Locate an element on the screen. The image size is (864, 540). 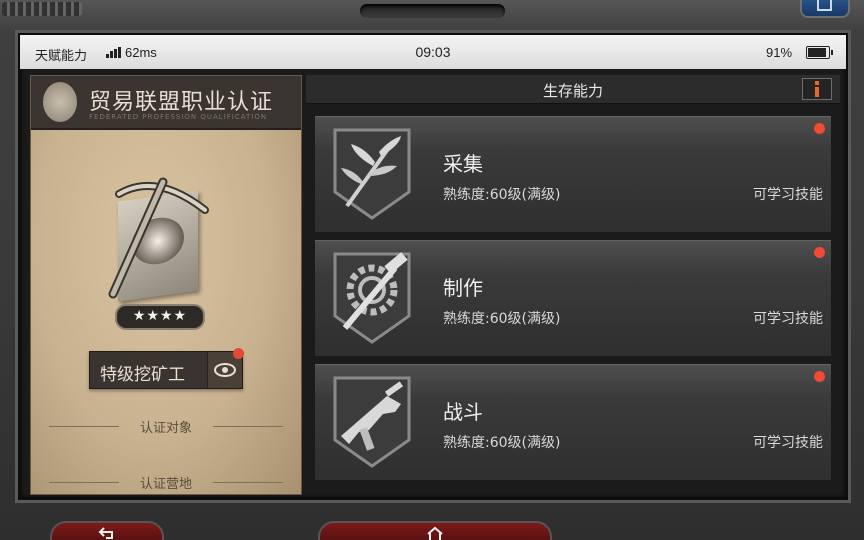
cert-camp-row: 认证营地 is located at coordinates (166, 482).